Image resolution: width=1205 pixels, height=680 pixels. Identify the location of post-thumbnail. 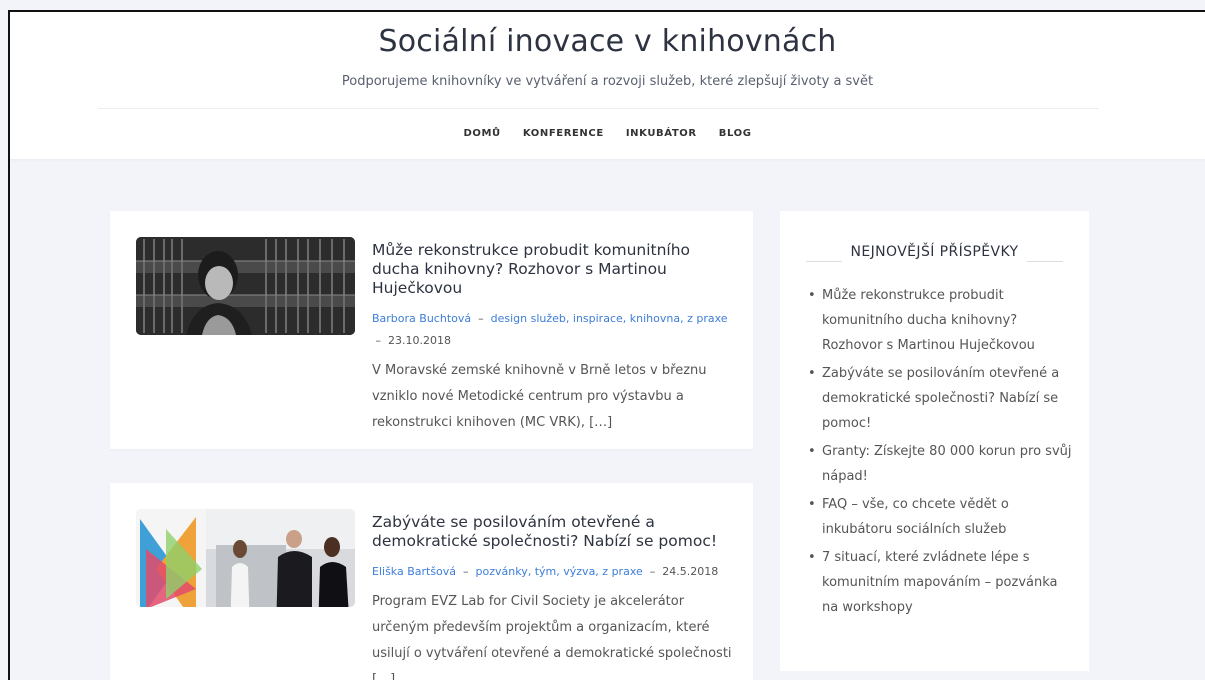
(245, 286).